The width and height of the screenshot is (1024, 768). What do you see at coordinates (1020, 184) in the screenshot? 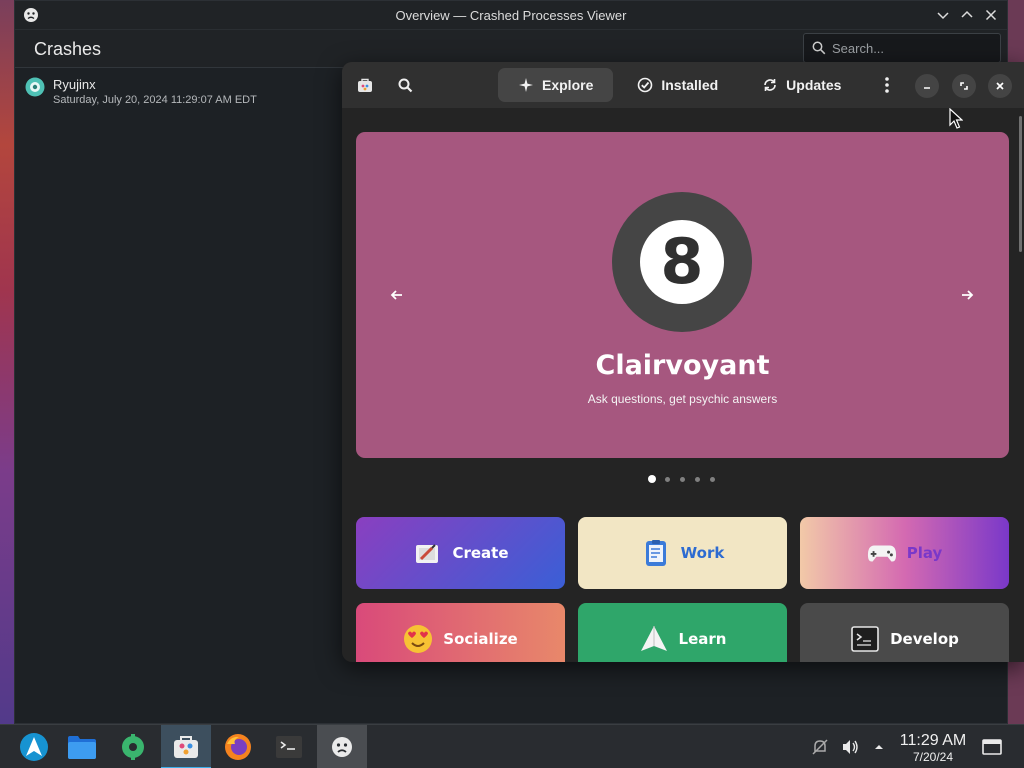
I see `scrollbar` at bounding box center [1020, 184].